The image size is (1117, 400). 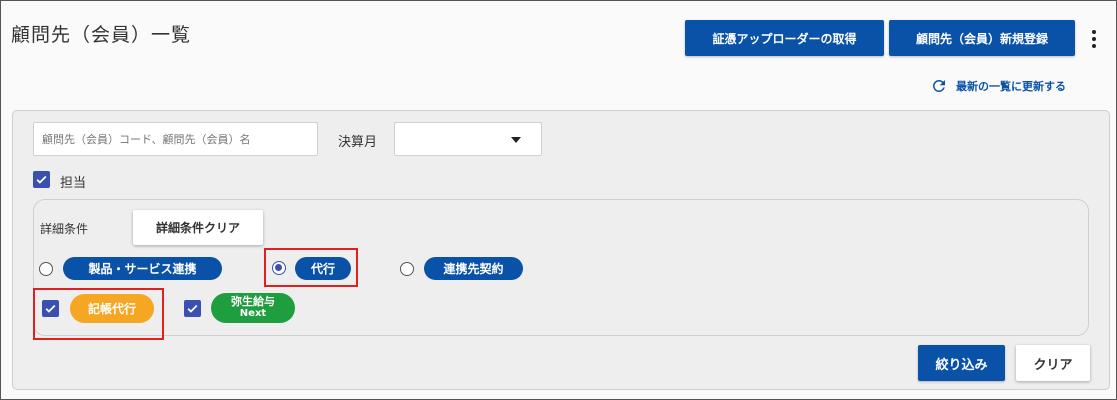 I want to click on bookkeeping-proxy-checkbox, so click(x=50, y=308).